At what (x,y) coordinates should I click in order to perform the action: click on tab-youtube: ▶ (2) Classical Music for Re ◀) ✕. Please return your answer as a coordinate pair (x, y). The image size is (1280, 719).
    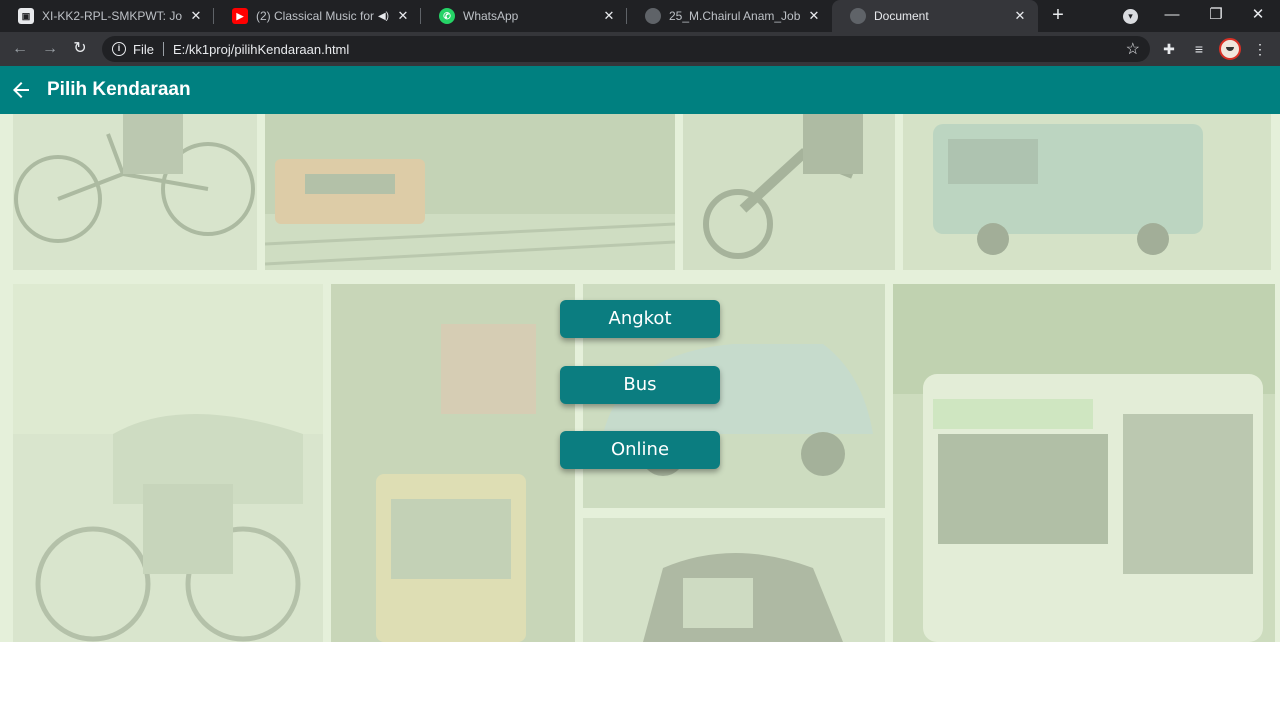
    Looking at the image, I should click on (317, 16).